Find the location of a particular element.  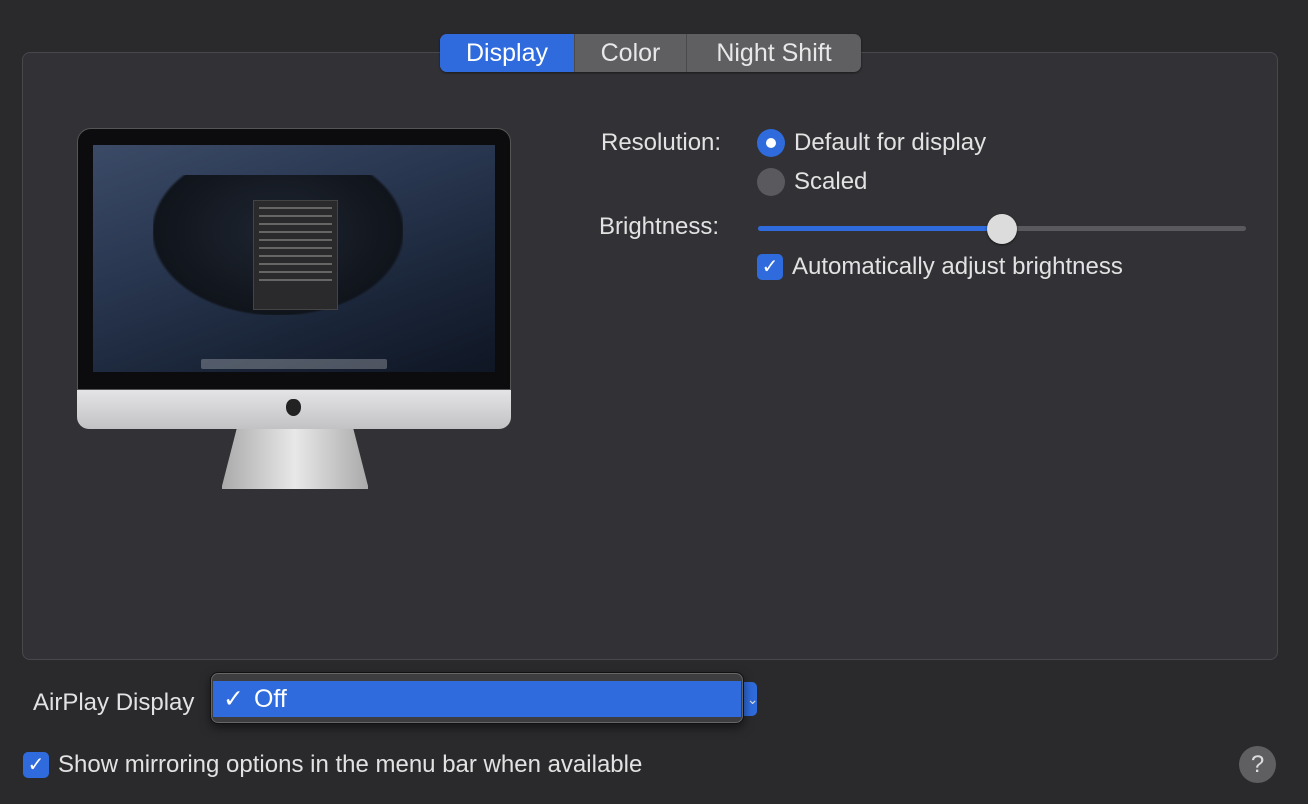

airplay-display-menu: ✓ Off is located at coordinates (477, 698).